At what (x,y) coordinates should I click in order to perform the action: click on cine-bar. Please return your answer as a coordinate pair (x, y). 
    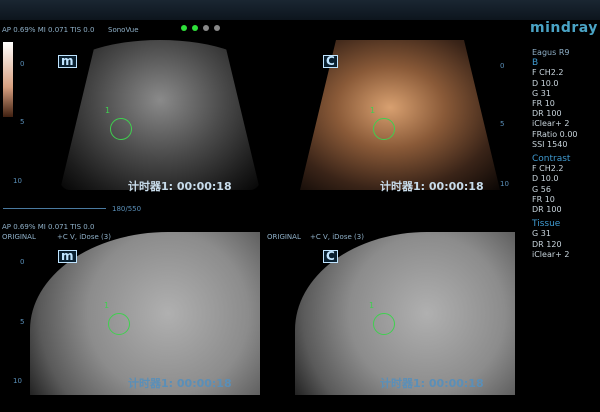
    Looking at the image, I should click on (54, 208).